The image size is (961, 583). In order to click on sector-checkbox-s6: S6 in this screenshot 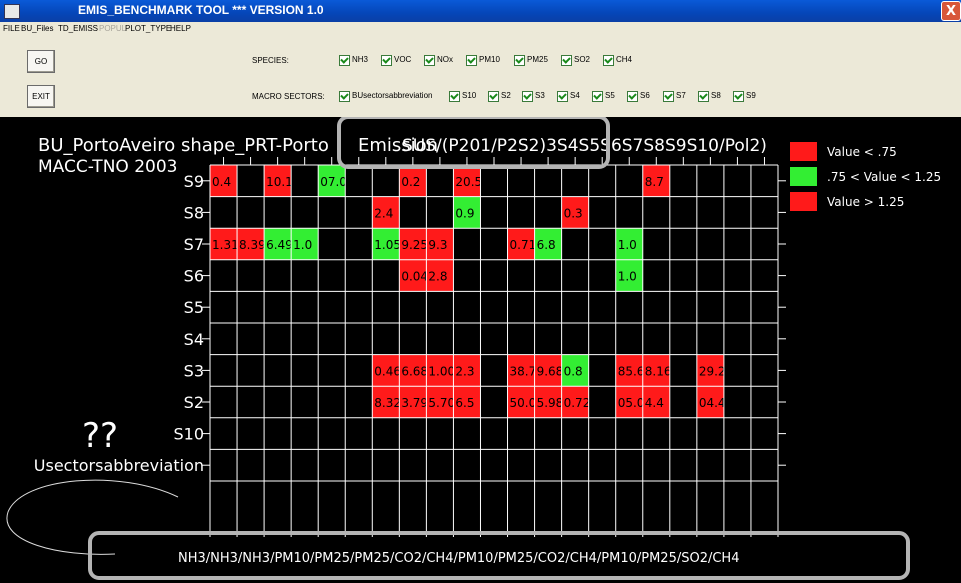, I will do `click(638, 96)`.